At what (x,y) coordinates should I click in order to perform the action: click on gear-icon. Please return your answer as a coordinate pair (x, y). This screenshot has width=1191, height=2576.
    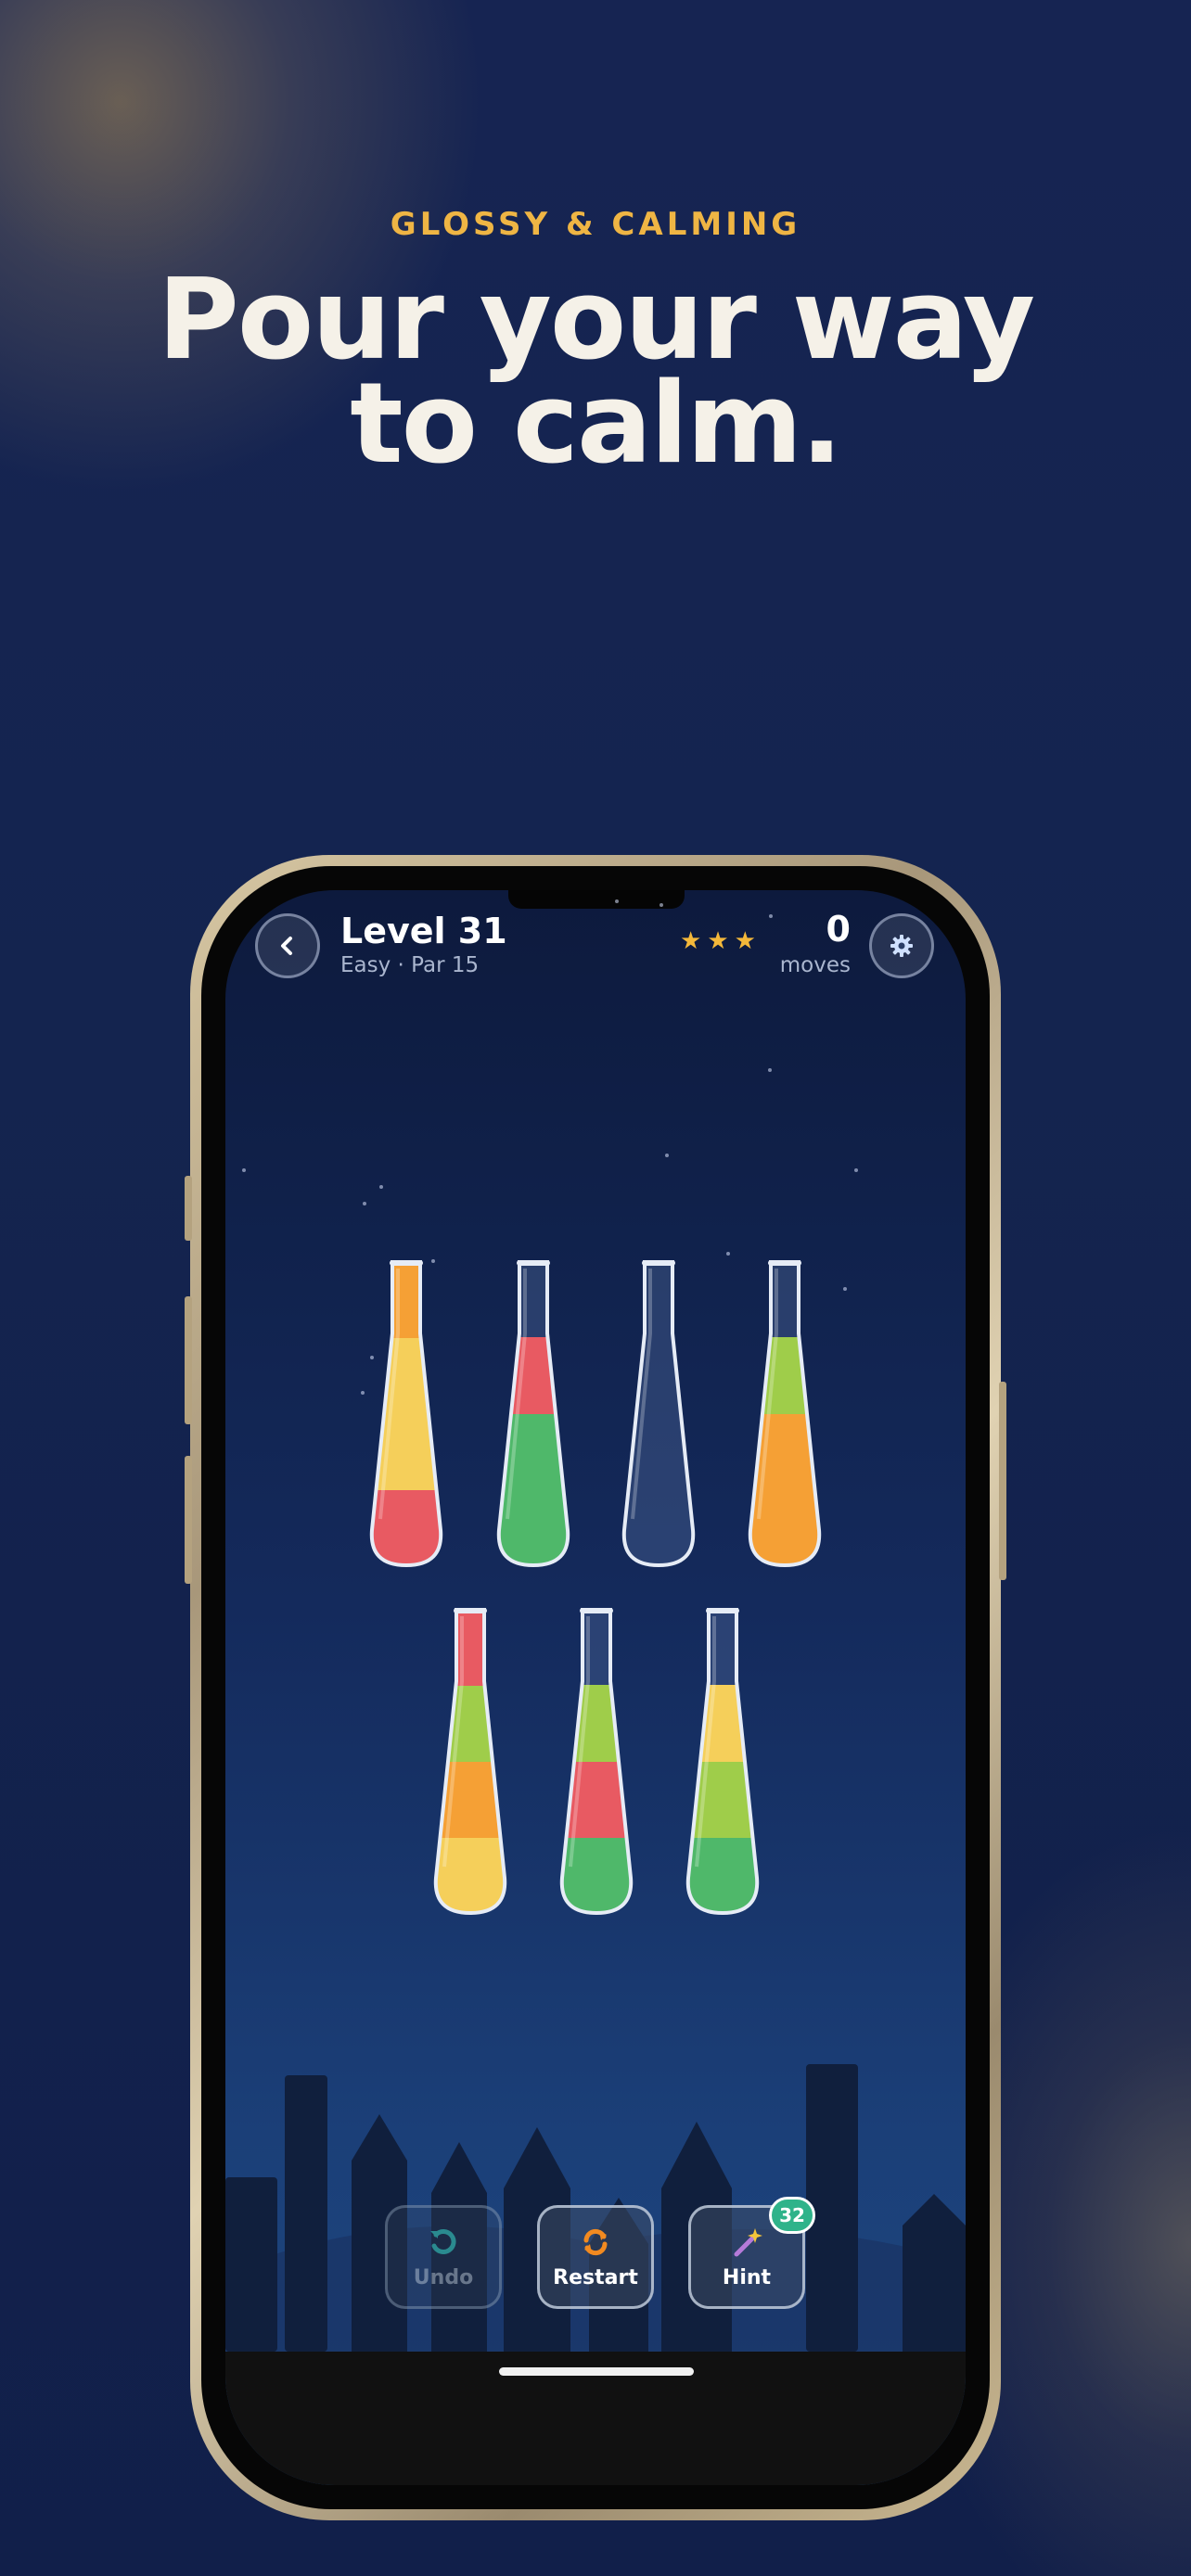
    Looking at the image, I should click on (901, 946).